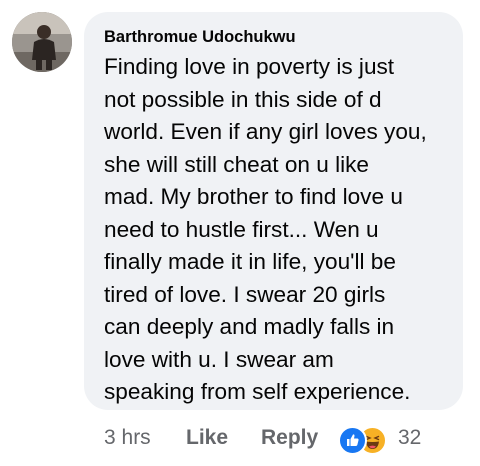 Image resolution: width=480 pixels, height=466 pixels. What do you see at coordinates (243, 99) in the screenshot?
I see `comment-line: not possible in this side of d` at bounding box center [243, 99].